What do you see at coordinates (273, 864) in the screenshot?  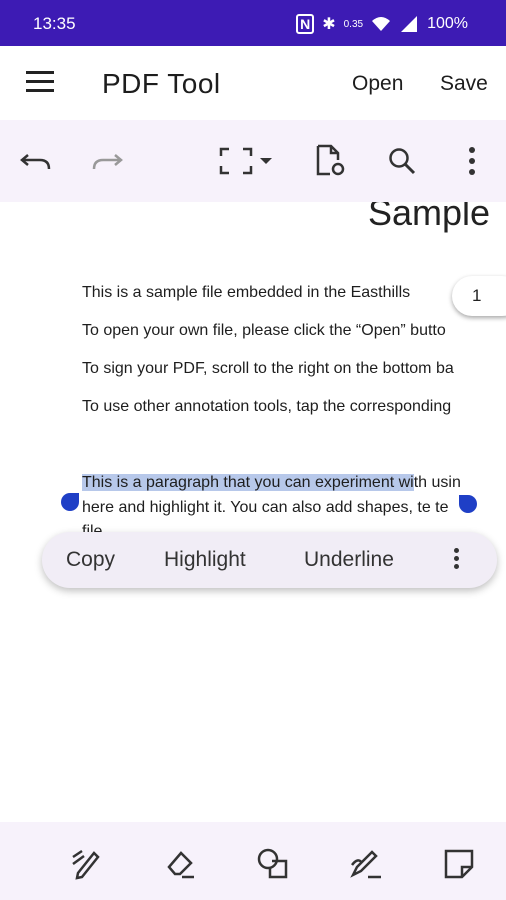 I see `shapes-icon` at bounding box center [273, 864].